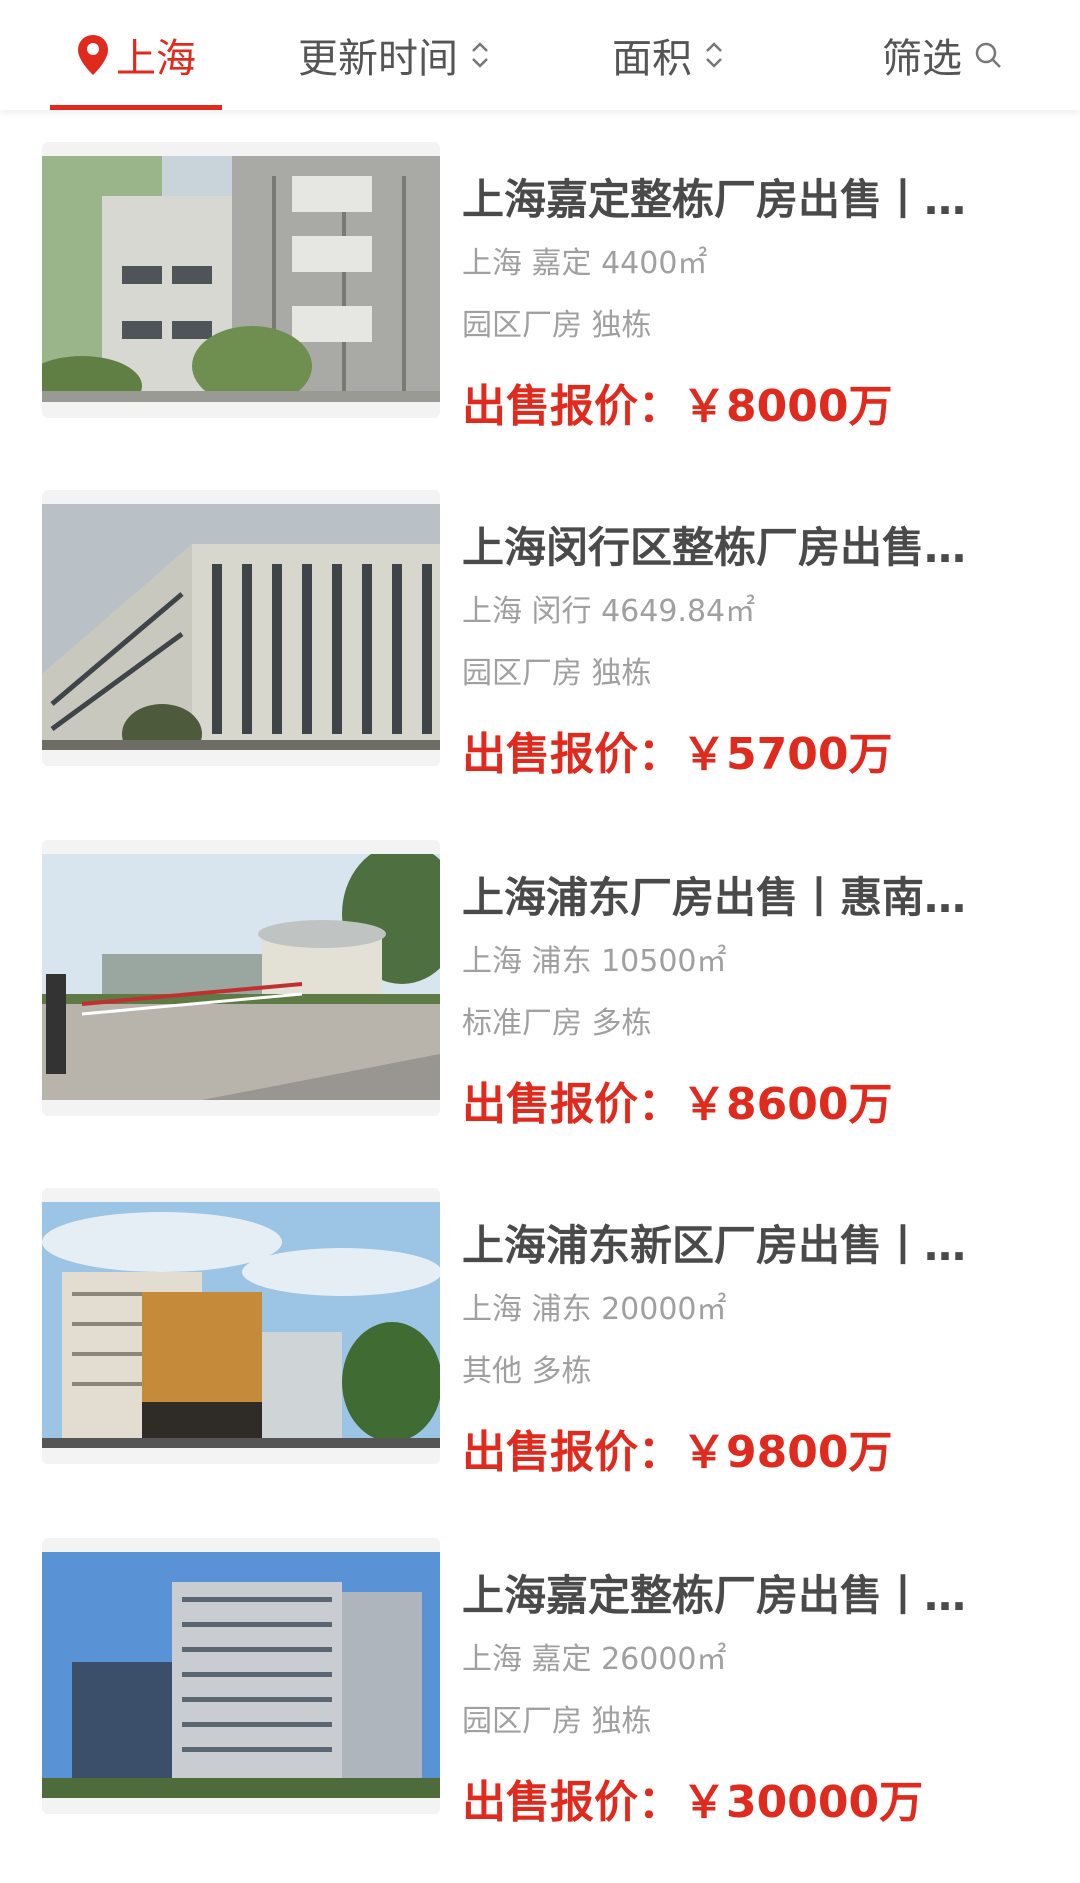 This screenshot has height=1883, width=1080. I want to click on listing-price: 出售报价：￥8000万, so click(677, 402).